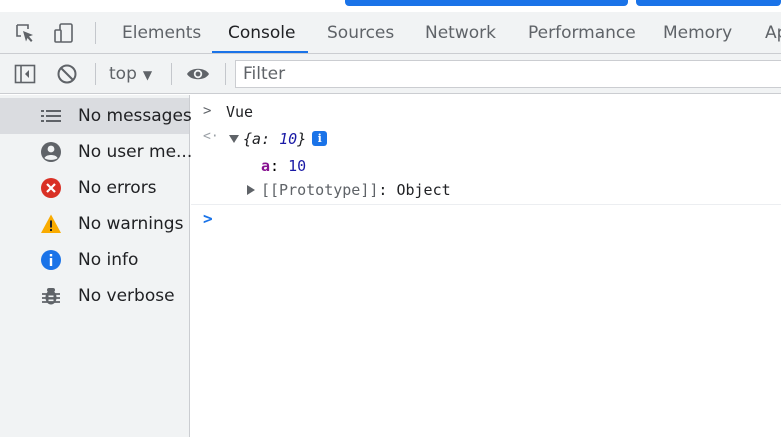 The height and width of the screenshot is (437, 781). I want to click on blue-bar-right, so click(708, 3).